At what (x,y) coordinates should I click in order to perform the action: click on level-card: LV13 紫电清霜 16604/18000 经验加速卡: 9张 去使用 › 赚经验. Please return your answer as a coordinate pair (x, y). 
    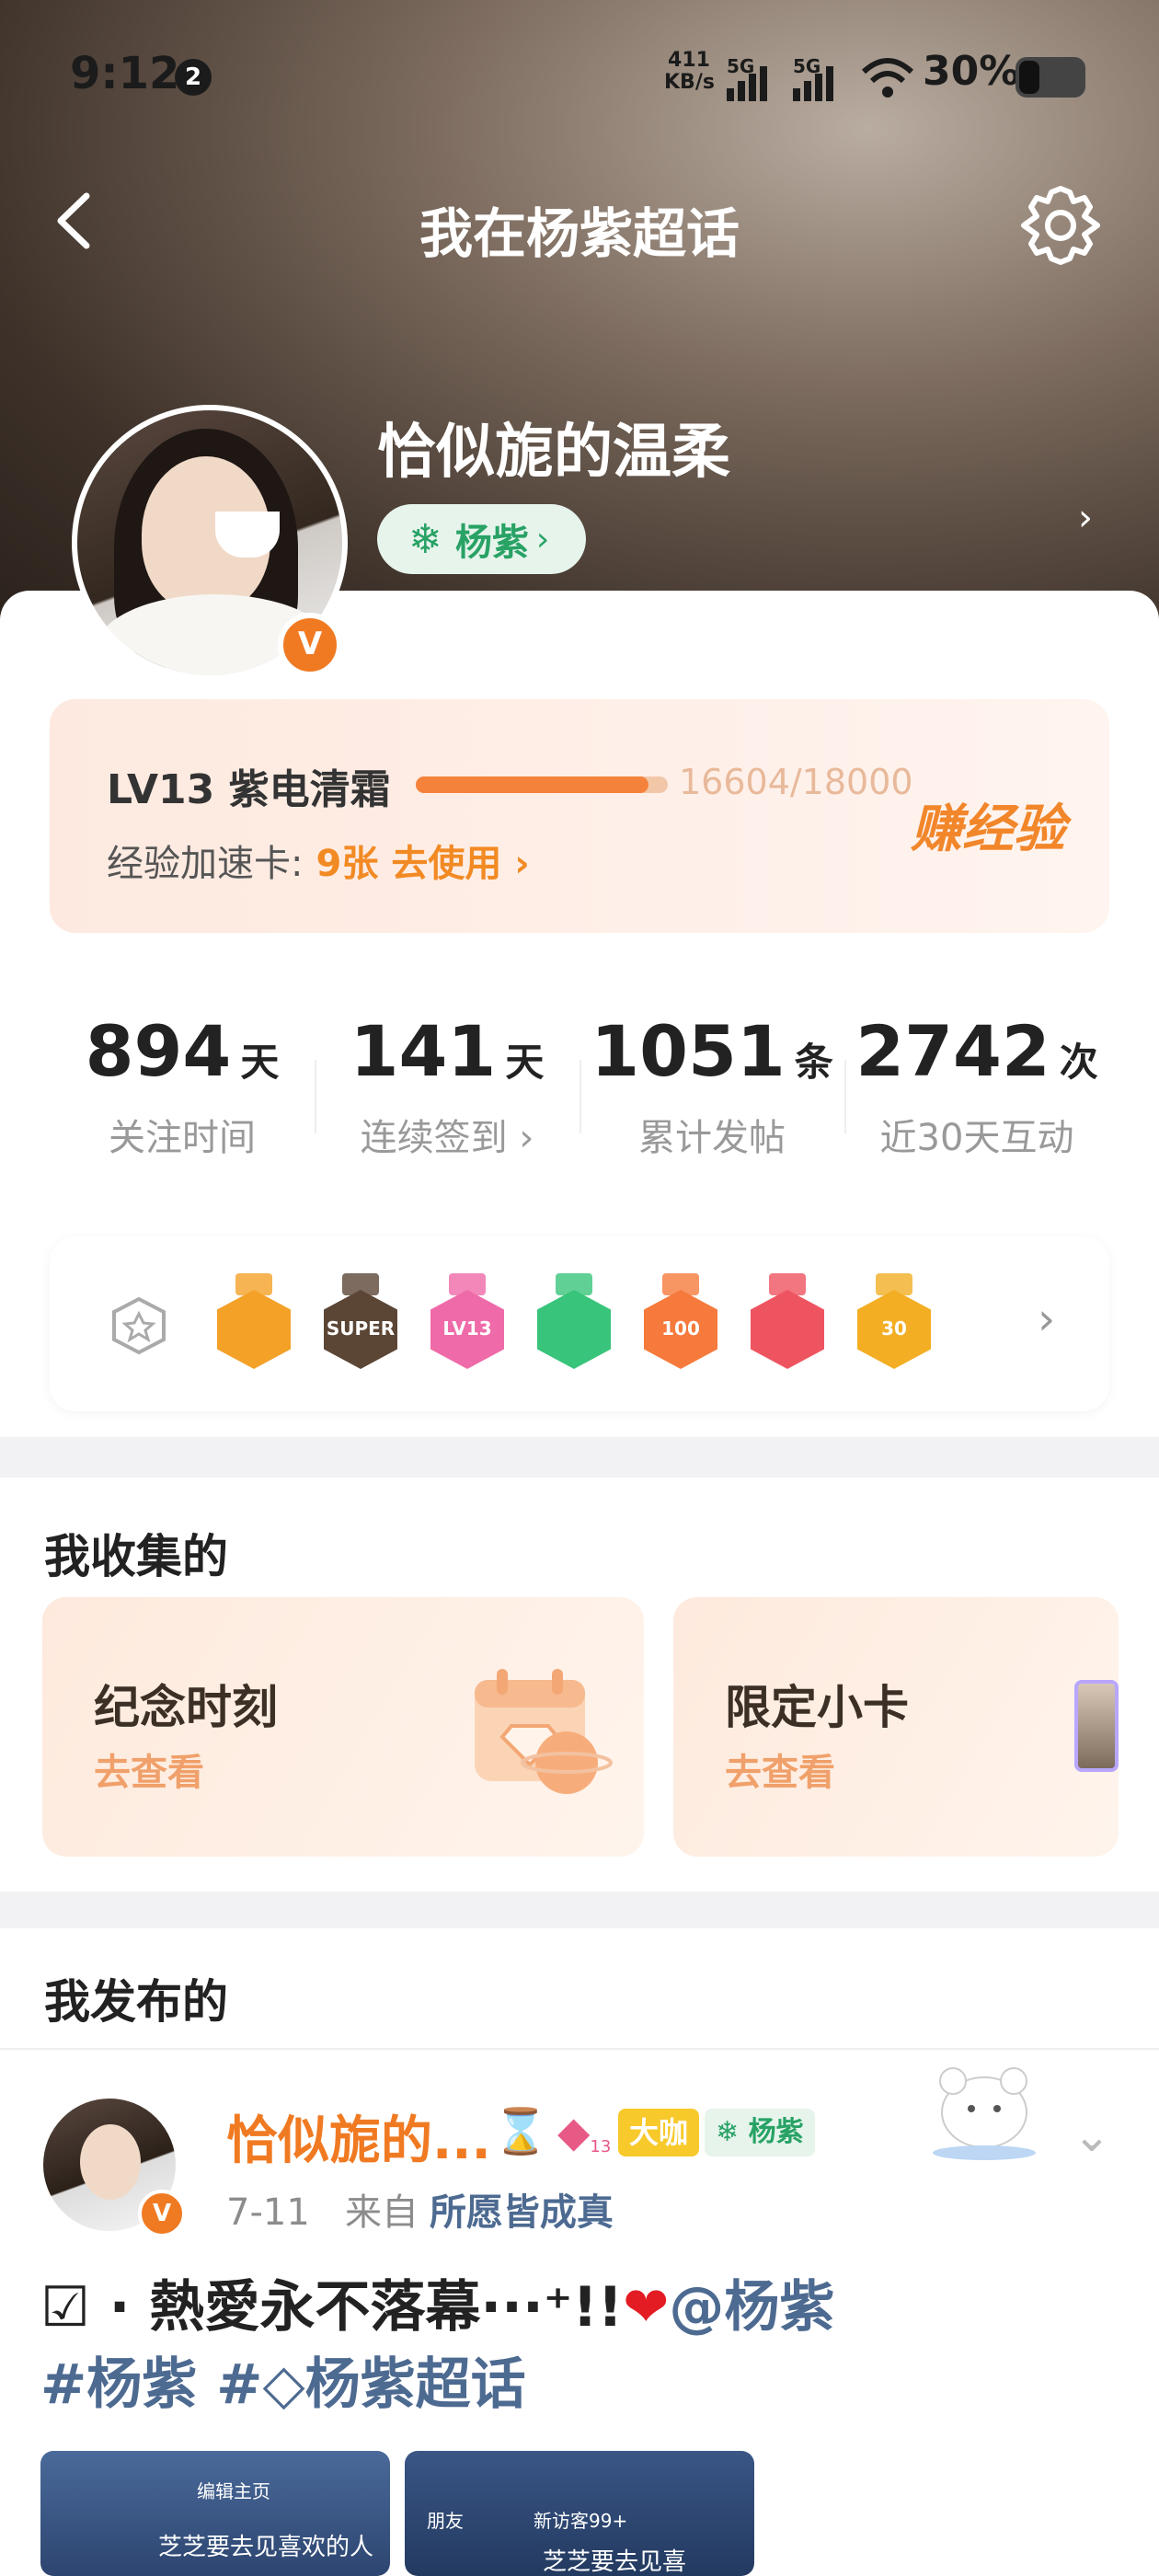
    Looking at the image, I should click on (579, 816).